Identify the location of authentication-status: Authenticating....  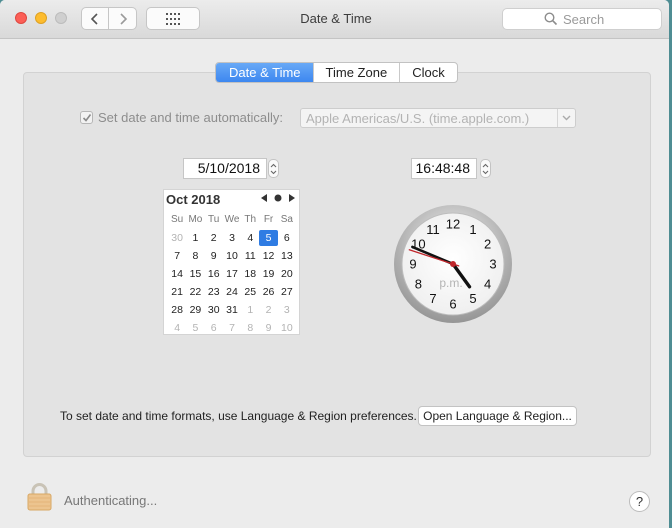
(111, 500).